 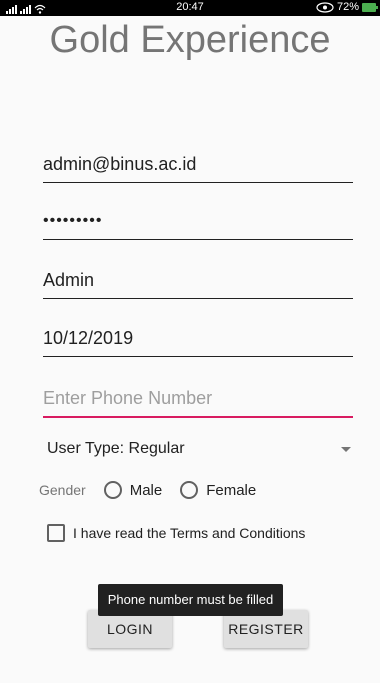 I want to click on password-field: •••••••••, so click(x=198, y=223).